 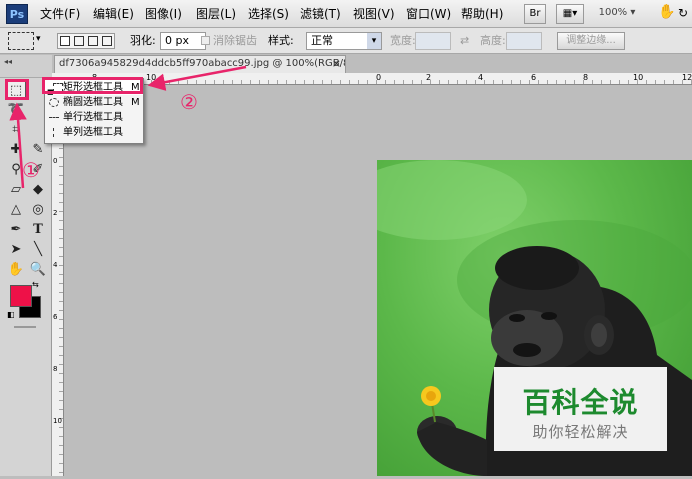 I want to click on arrow-step1, so click(x=18, y=145).